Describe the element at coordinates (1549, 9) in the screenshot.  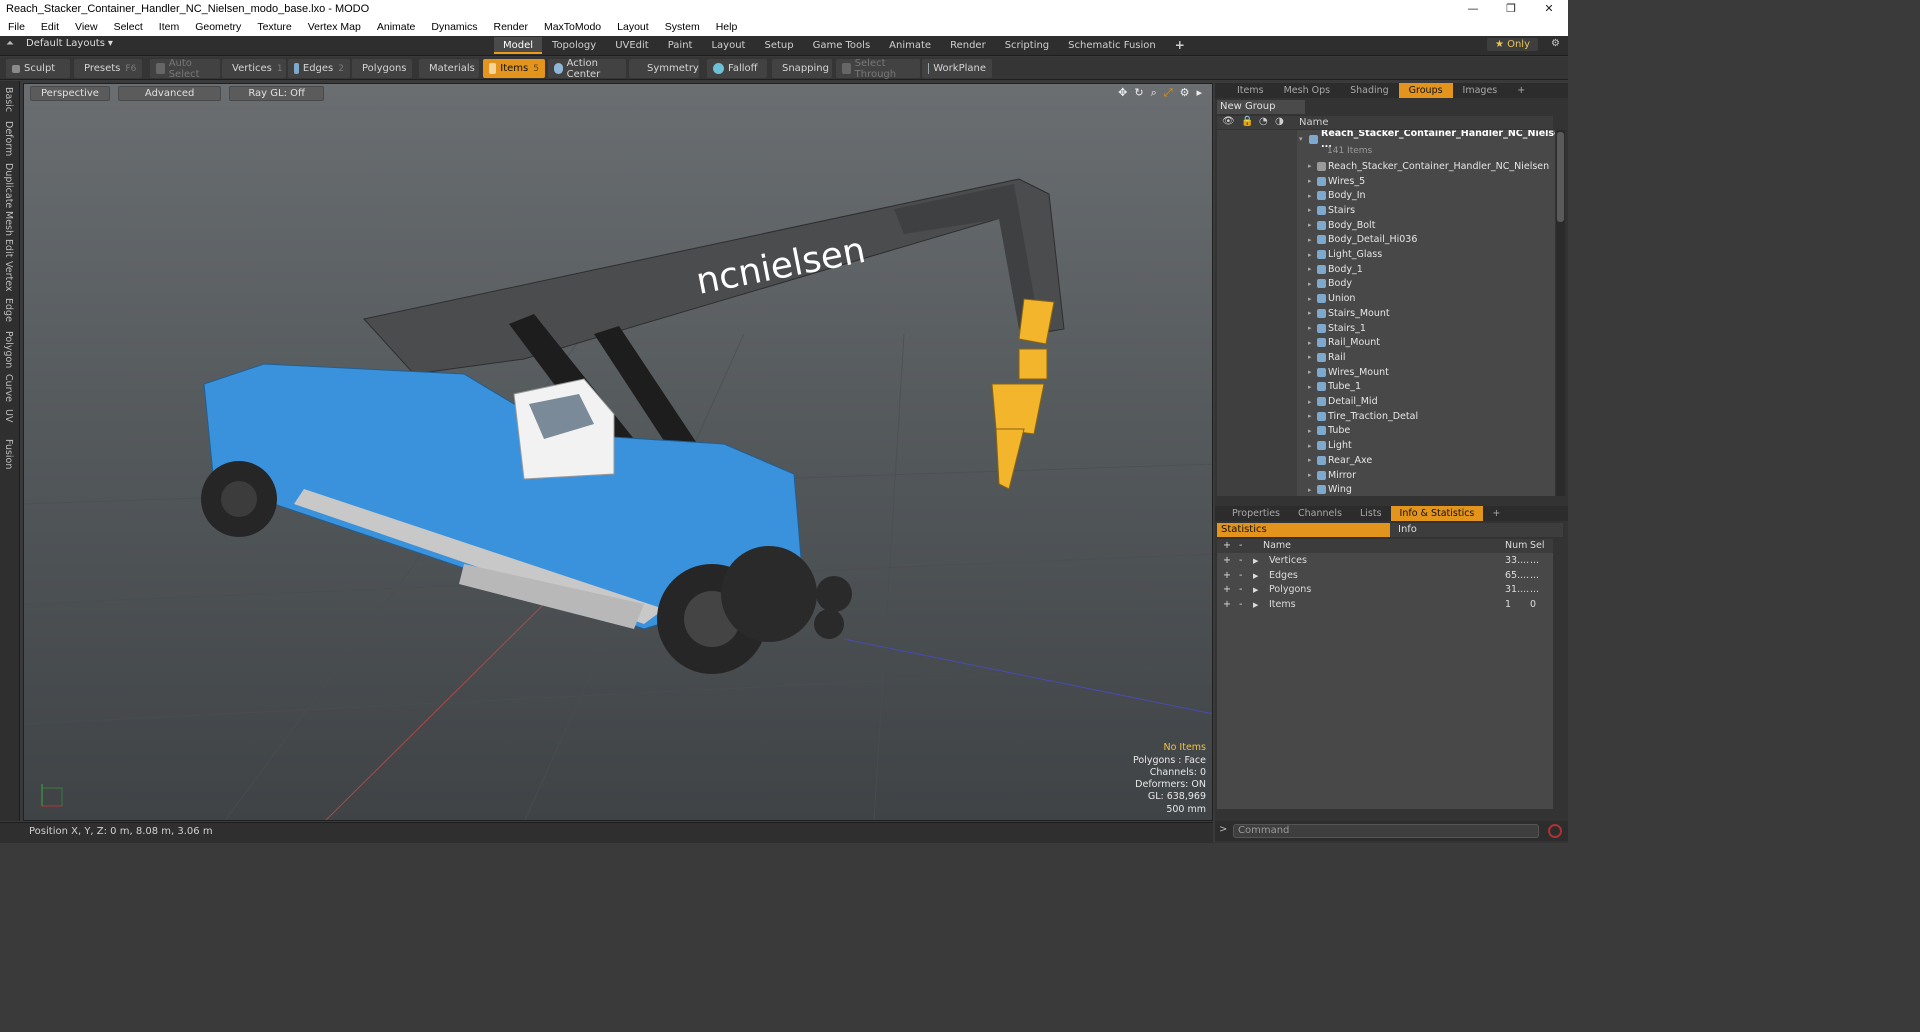
I see `close-button: ✕` at that location.